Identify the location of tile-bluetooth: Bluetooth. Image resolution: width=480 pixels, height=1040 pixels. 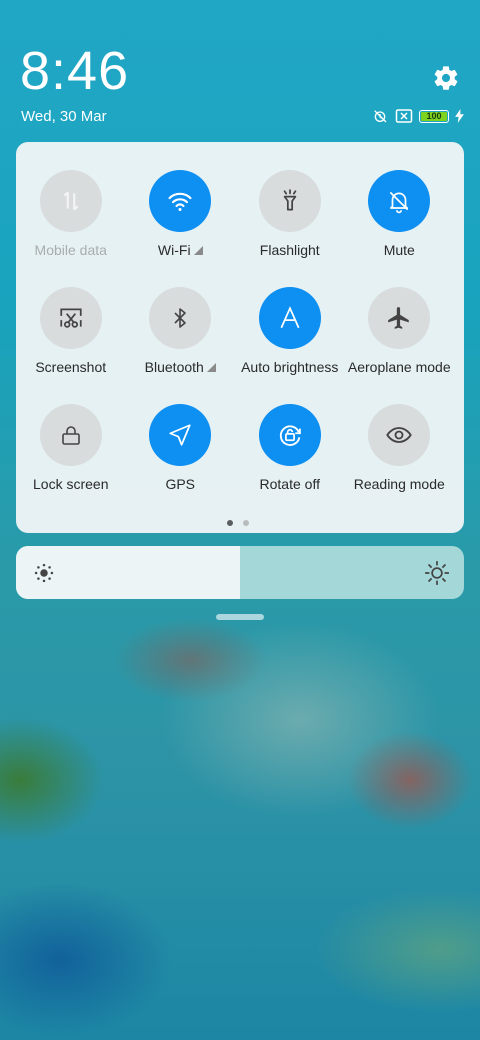
(181, 345).